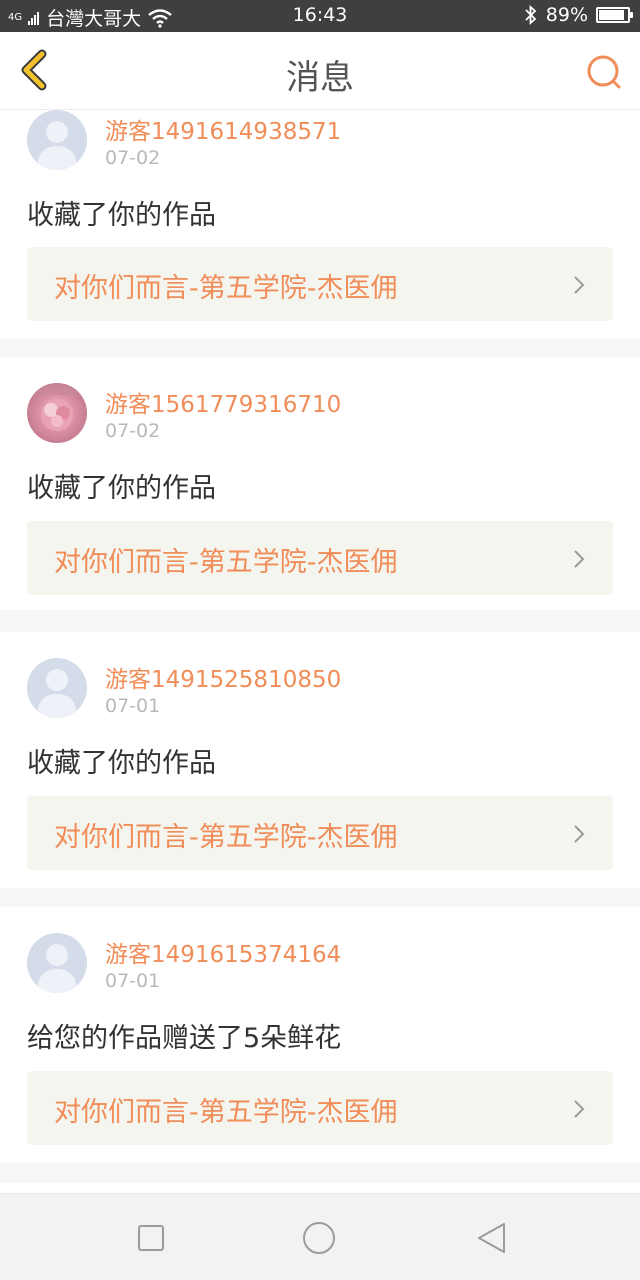 Image resolution: width=640 pixels, height=1280 pixels. Describe the element at coordinates (320, 78) in the screenshot. I see `page-title: 消息` at that location.